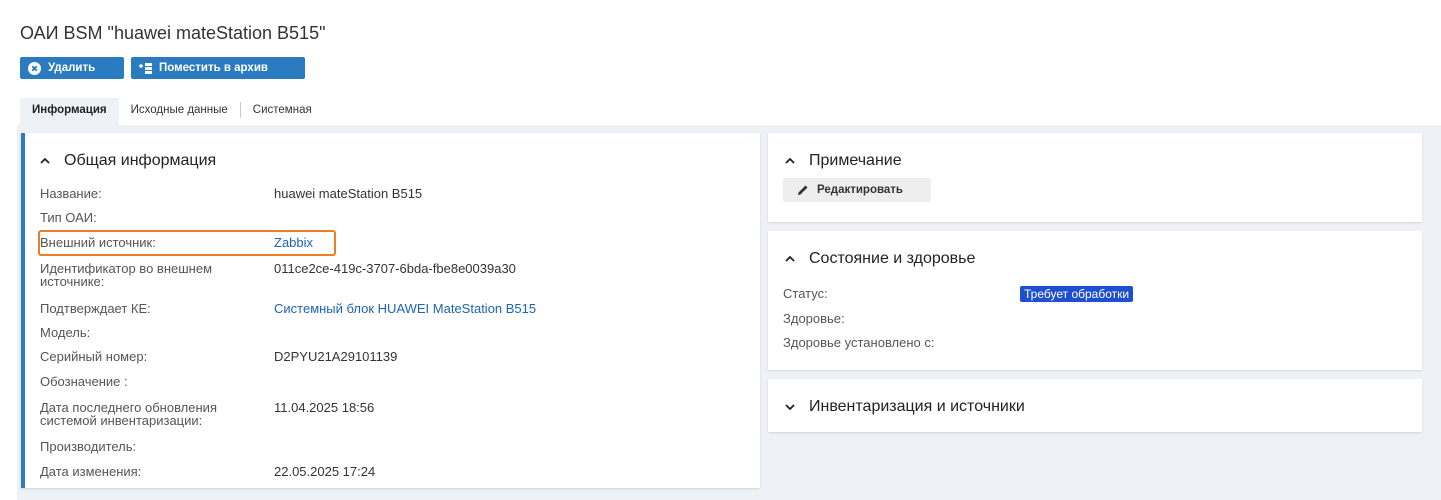 This screenshot has height=500, width=1441. Describe the element at coordinates (336, 356) in the screenshot. I see `field-serial-value: D2PYU21A29101139` at that location.